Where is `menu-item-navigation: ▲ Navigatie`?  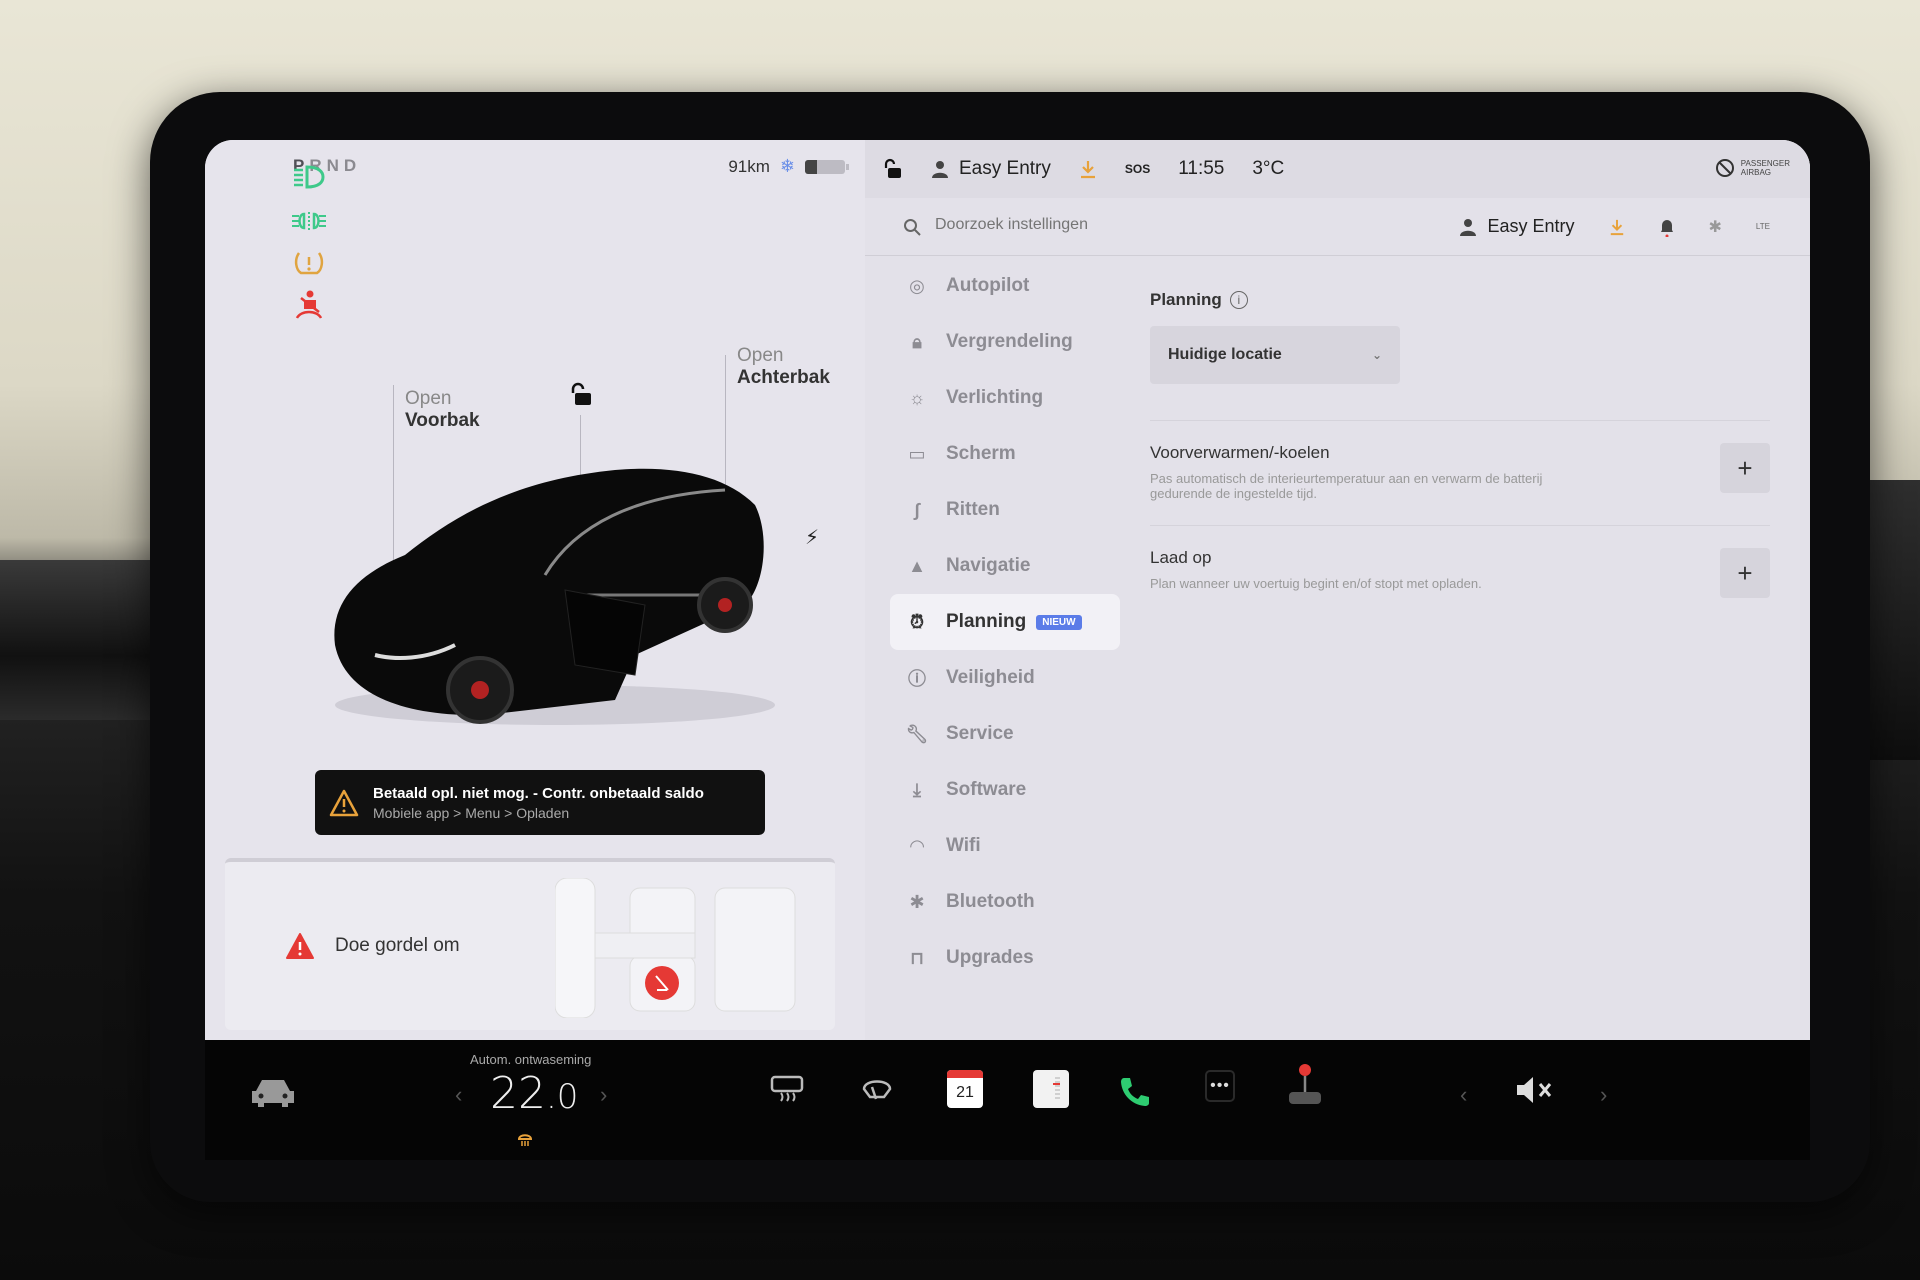
menu-item-navigation: ▲ Navigatie is located at coordinates (1005, 566).